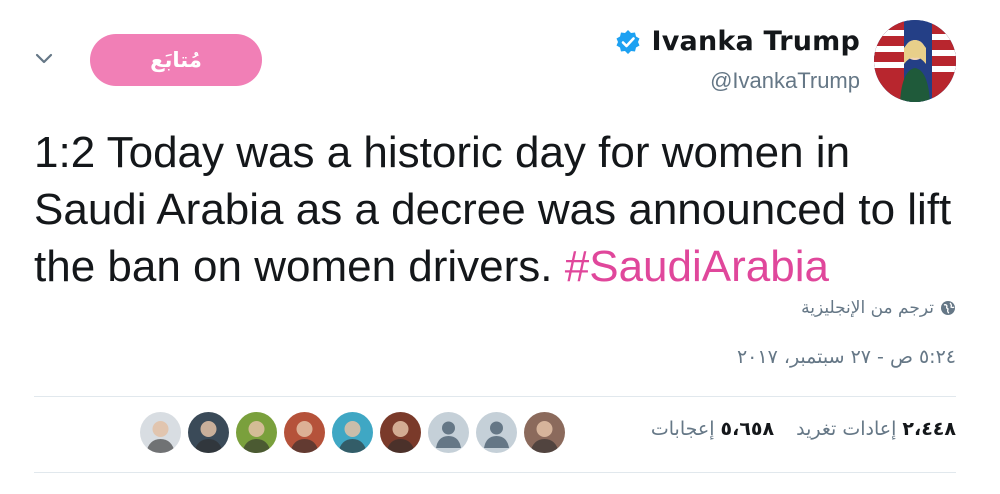 The image size is (1000, 494). Describe the element at coordinates (176, 60) in the screenshot. I see `following-button: مُتابَع` at that location.